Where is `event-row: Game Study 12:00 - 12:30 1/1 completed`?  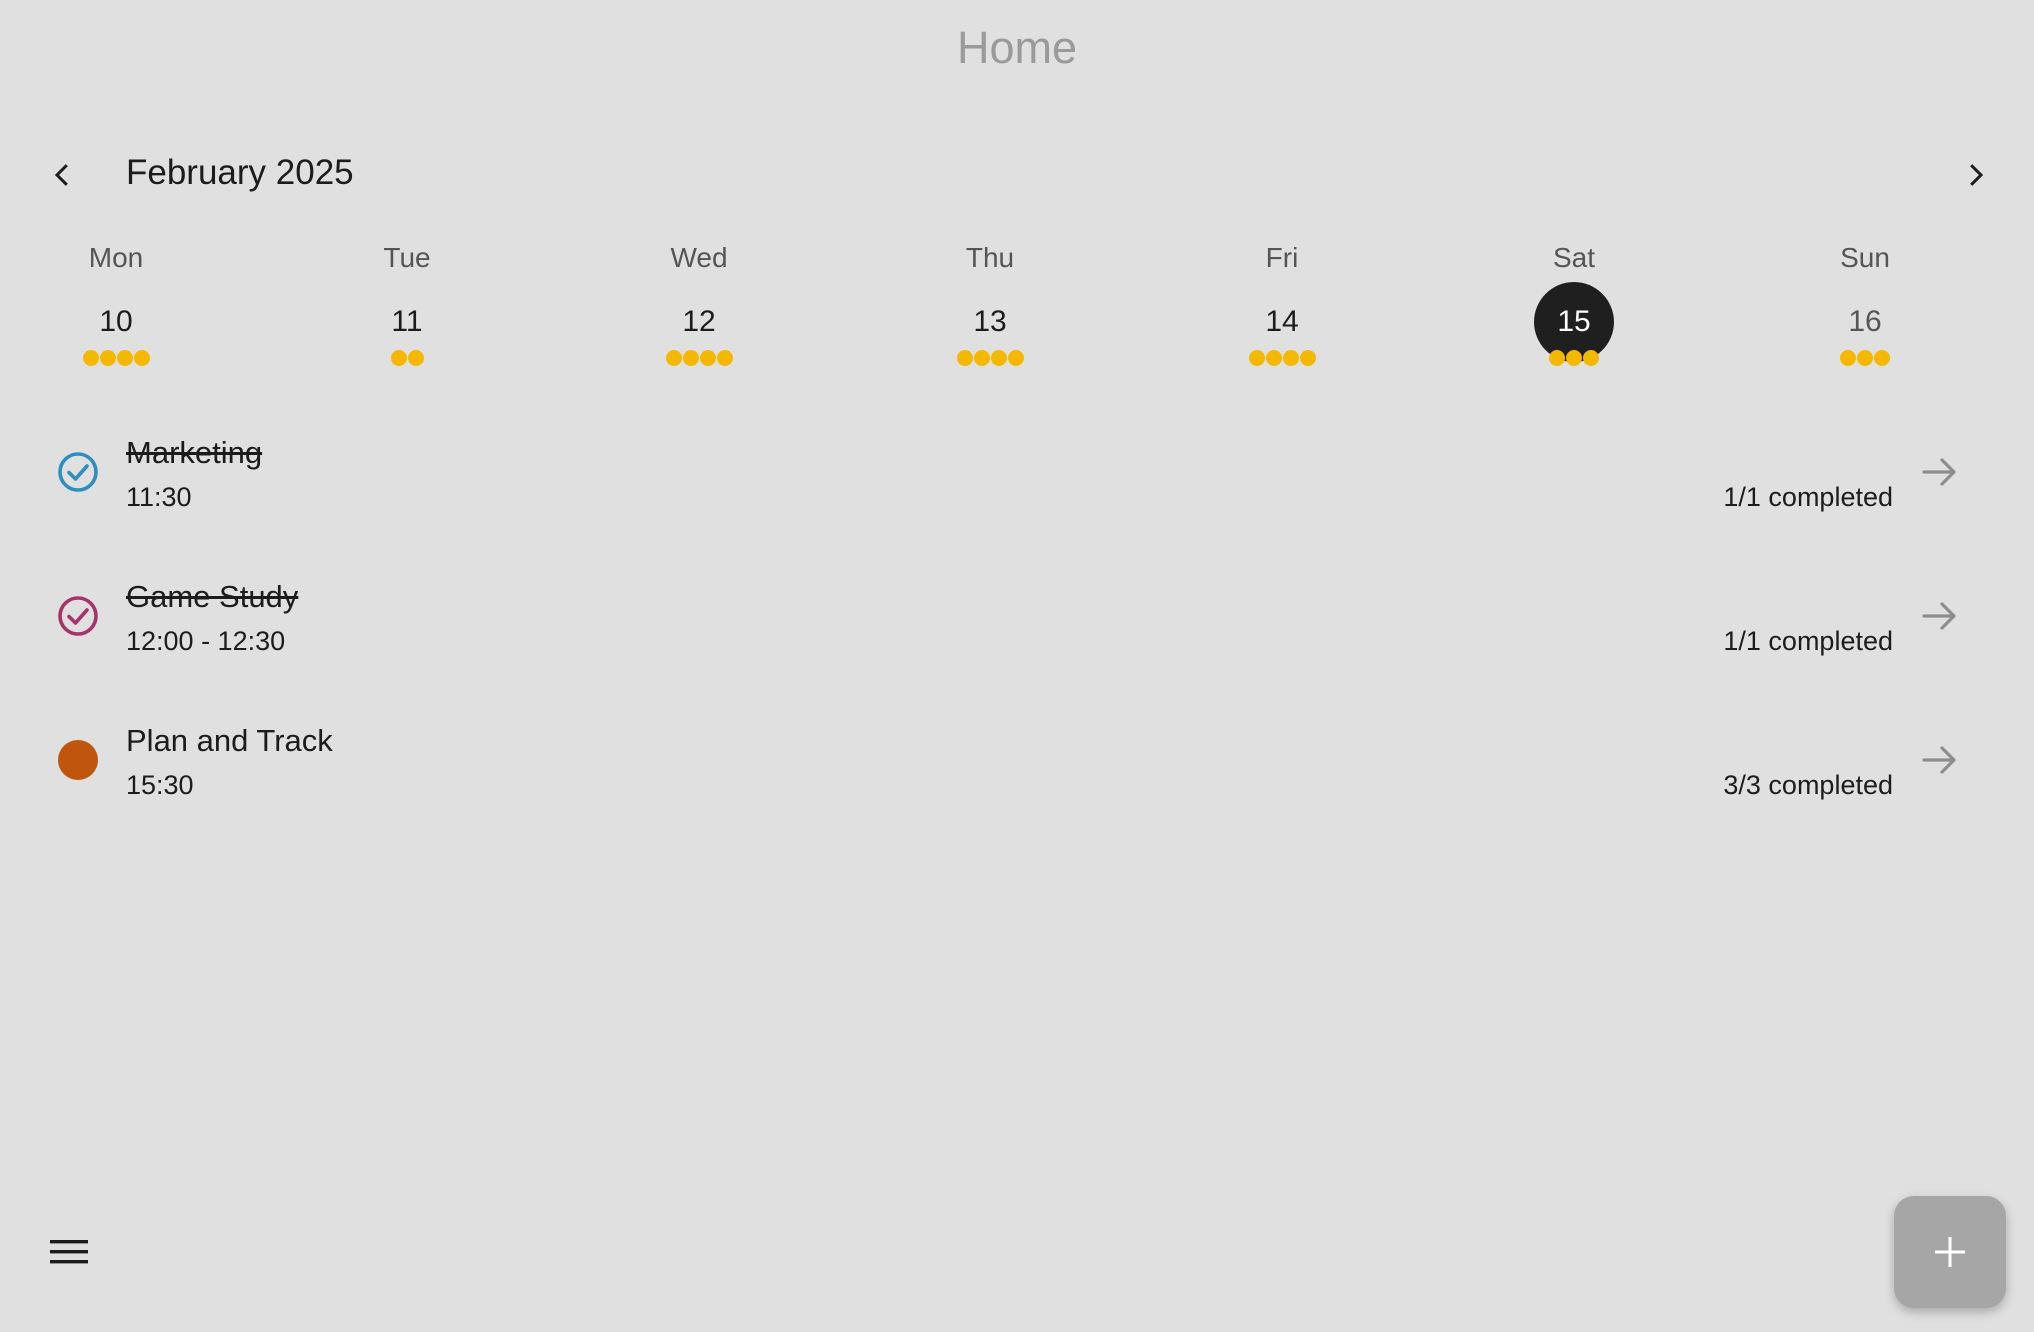 event-row: Game Study 12:00 - 12:30 1/1 completed is located at coordinates (1017, 626).